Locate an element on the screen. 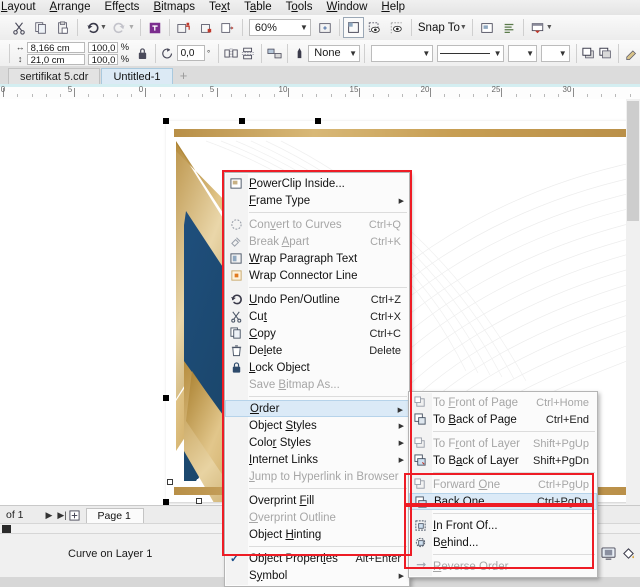 The image size is (640, 587). object-height-input: 21,0 cm is located at coordinates (55, 59).